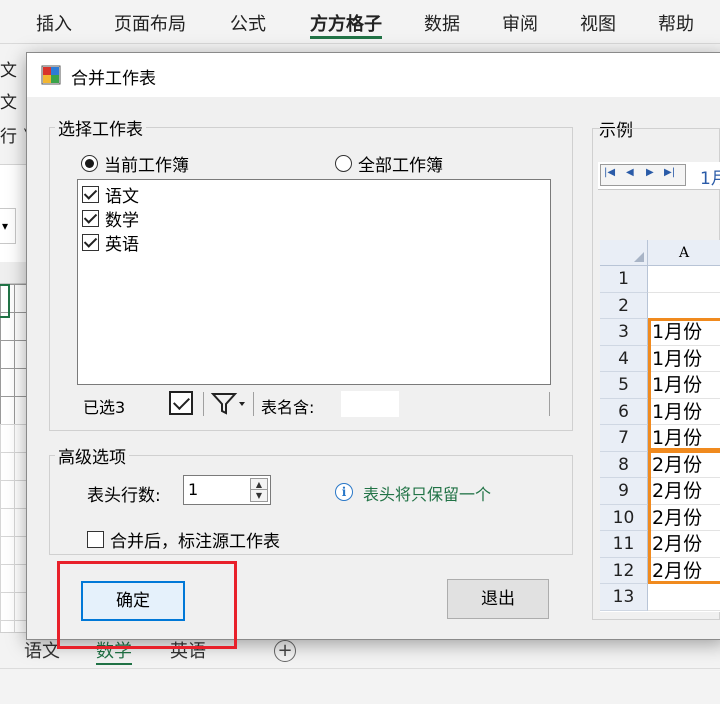 The height and width of the screenshot is (704, 720). Describe the element at coordinates (427, 494) in the screenshot. I see `info-text: 表头将只保留一个` at that location.